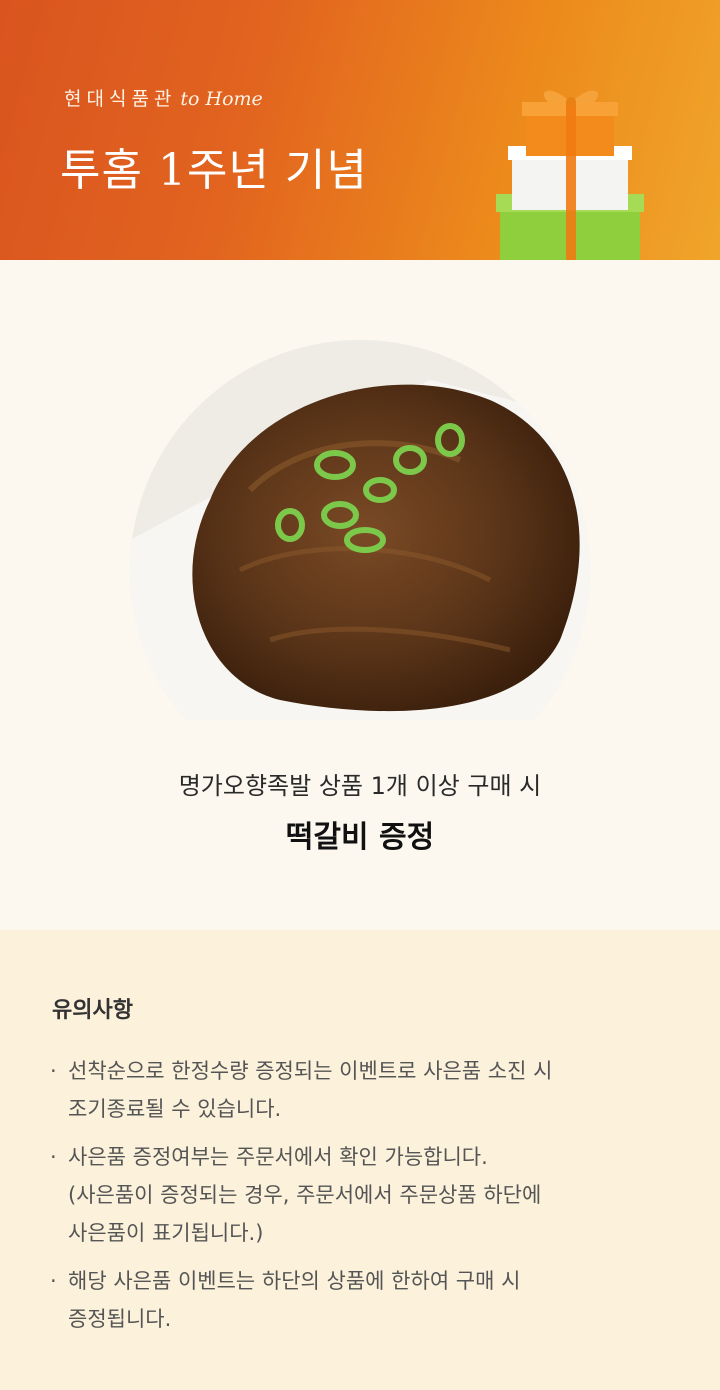 The height and width of the screenshot is (1390, 720). What do you see at coordinates (360, 786) in the screenshot?
I see `offer-condition: 명가오향족발 상품 1개 이상 구매 시` at bounding box center [360, 786].